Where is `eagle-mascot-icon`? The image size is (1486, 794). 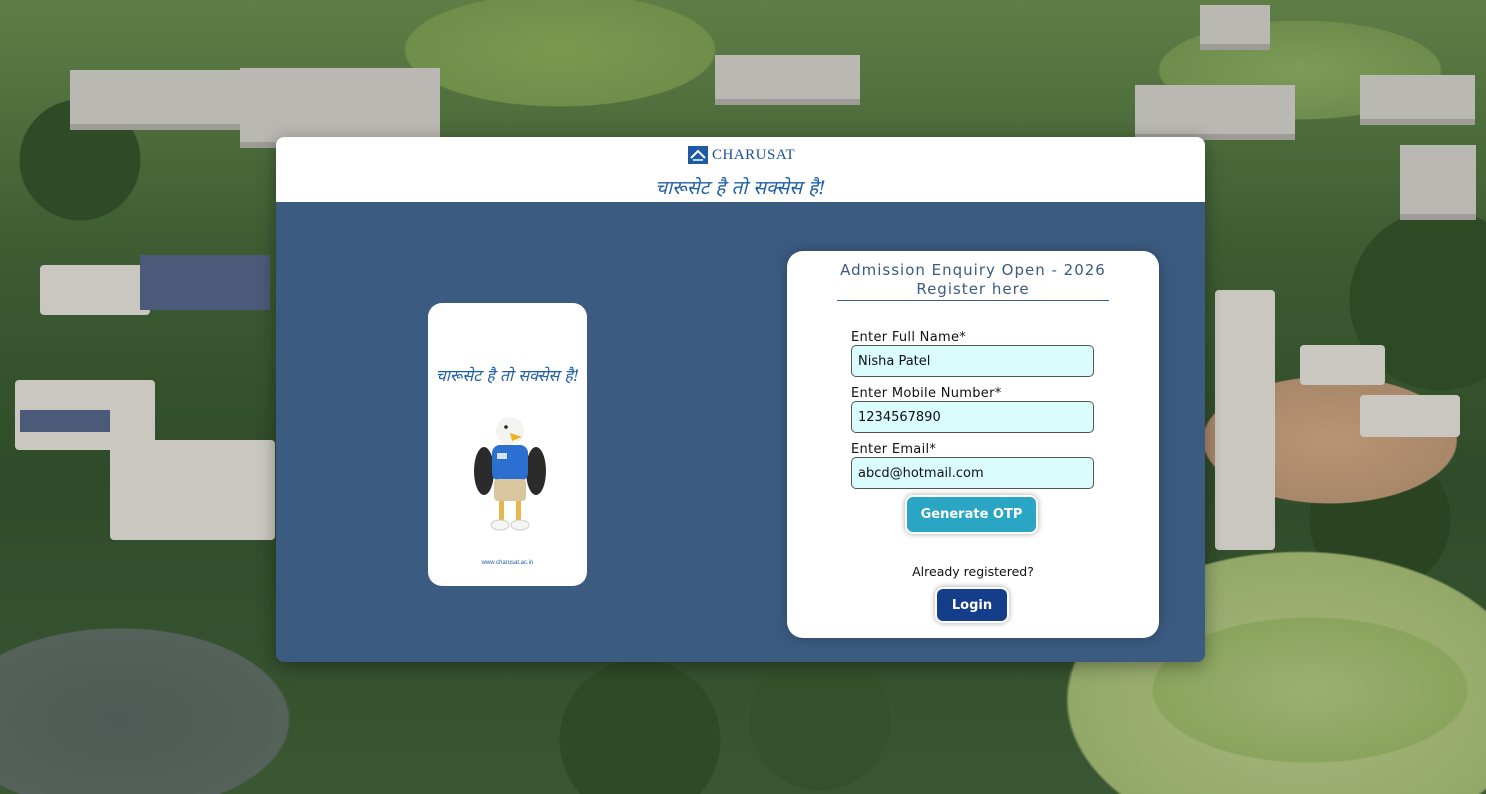 eagle-mascot-icon is located at coordinates (510, 474).